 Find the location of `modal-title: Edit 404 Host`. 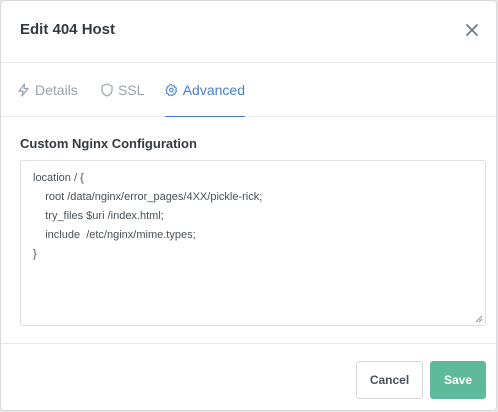

modal-title: Edit 404 Host is located at coordinates (68, 29).